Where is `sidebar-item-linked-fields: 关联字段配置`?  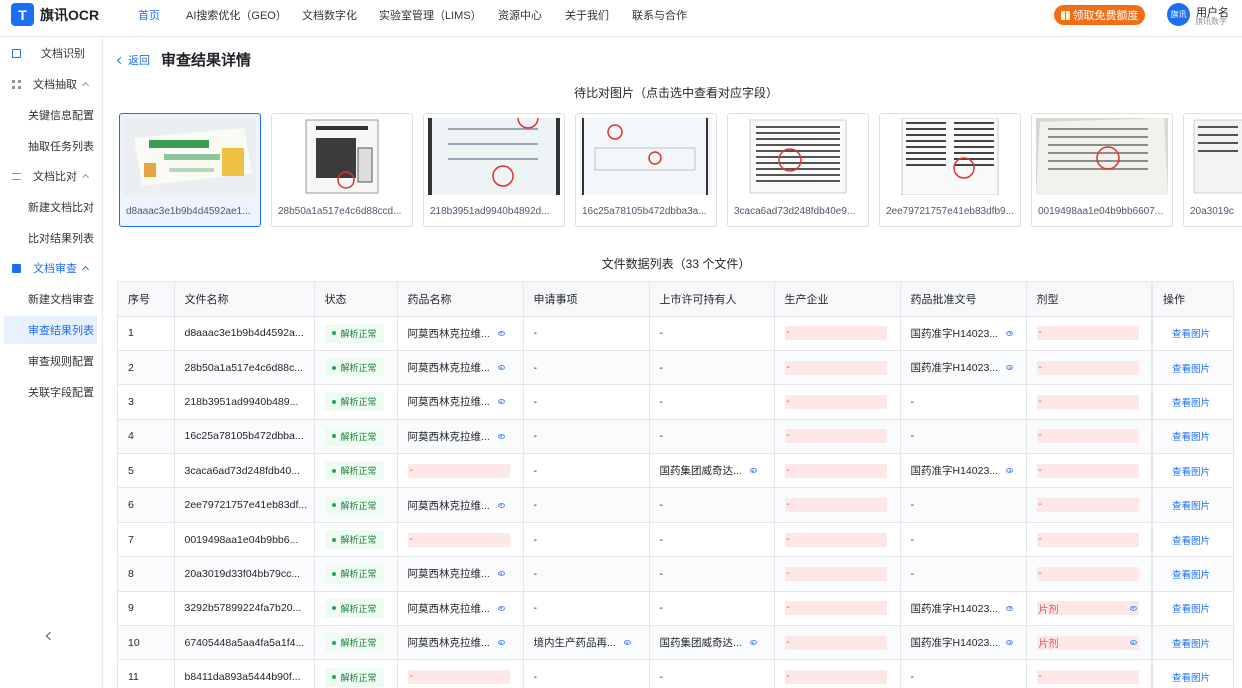
sidebar-item-linked-fields: 关联字段配置 is located at coordinates (51, 392).